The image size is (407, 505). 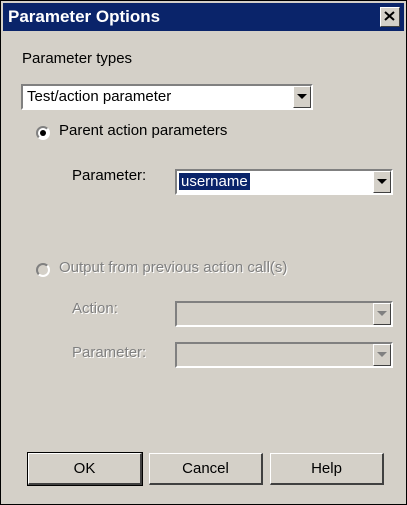 What do you see at coordinates (327, 469) in the screenshot?
I see `help-button: Help` at bounding box center [327, 469].